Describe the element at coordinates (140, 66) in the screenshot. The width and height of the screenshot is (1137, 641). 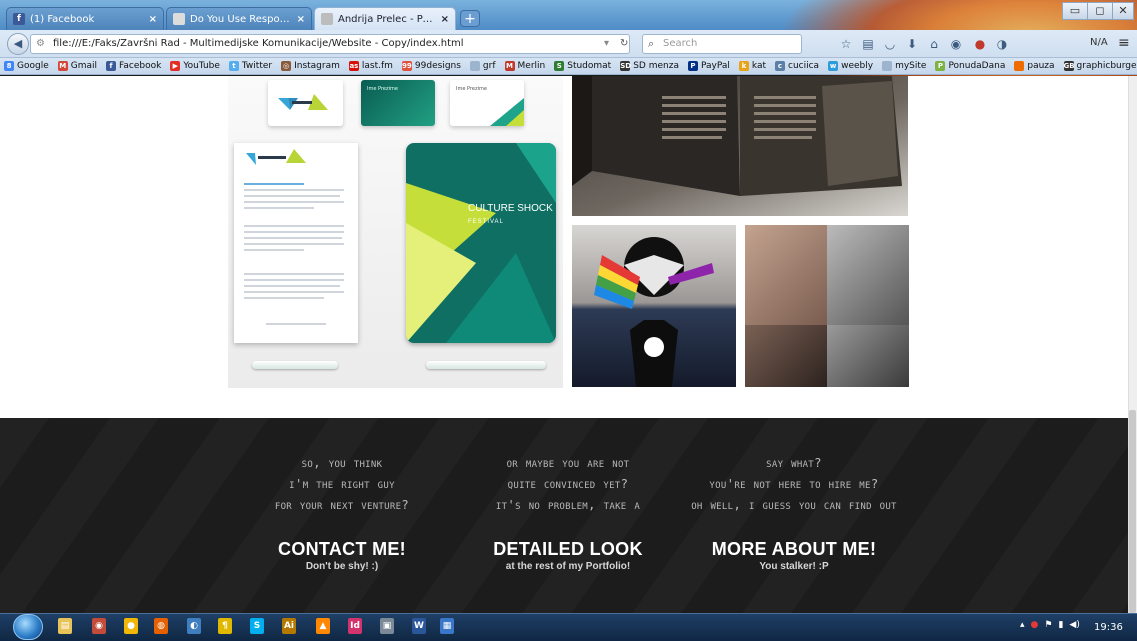
I see `bookmark-label: Facebook` at that location.